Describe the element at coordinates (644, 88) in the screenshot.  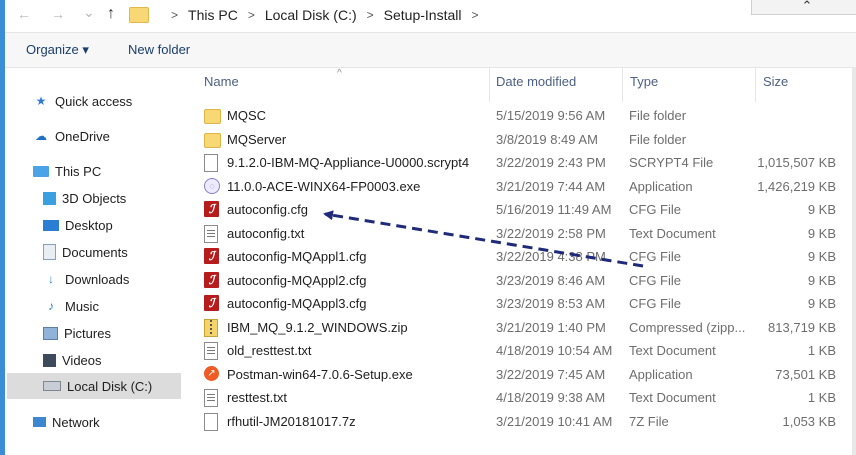
I see `column-header-type: Type` at that location.